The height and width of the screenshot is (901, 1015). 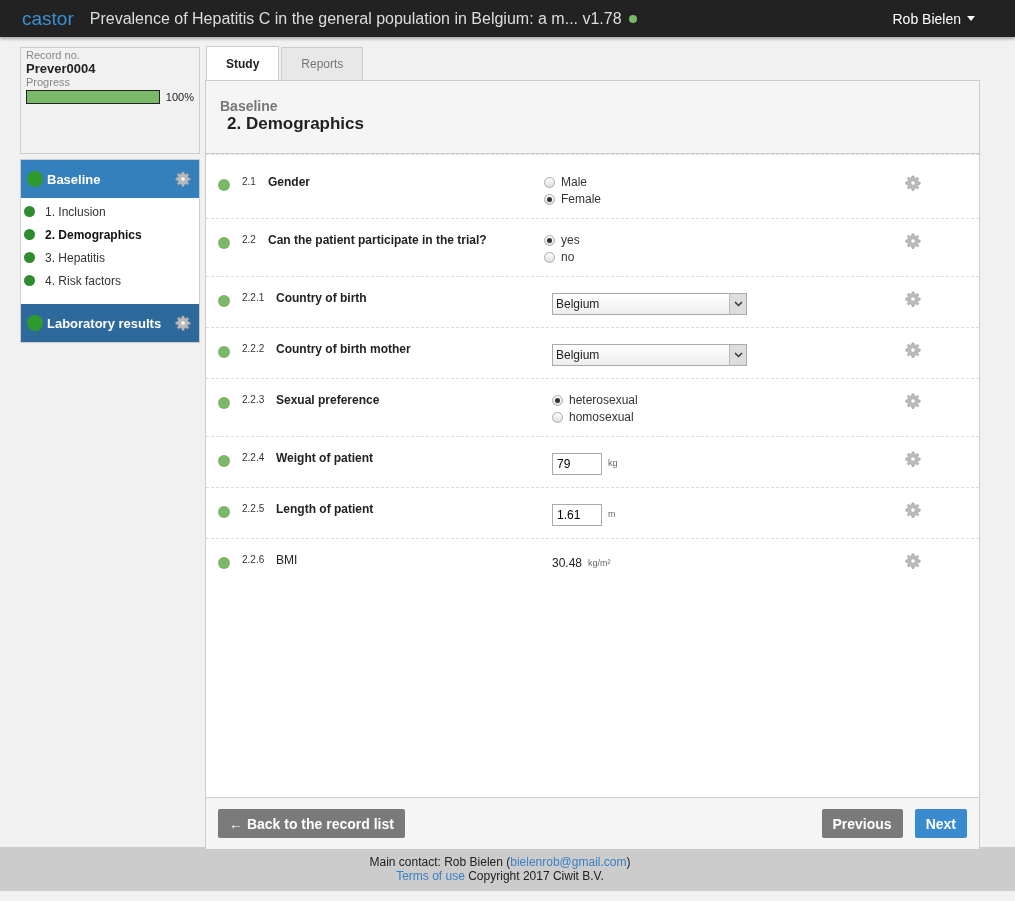 I want to click on progress-label: Progress, so click(x=49, y=82).